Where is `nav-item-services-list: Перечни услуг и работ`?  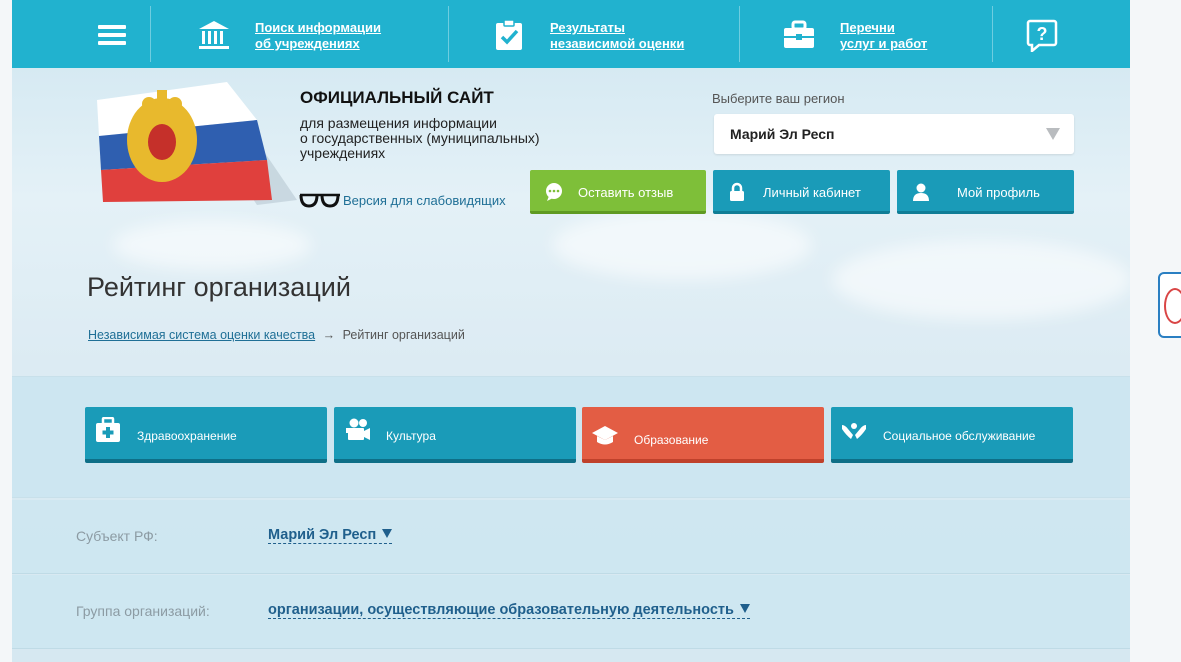 nav-item-services-list: Перечни услуг и работ is located at coordinates (854, 34).